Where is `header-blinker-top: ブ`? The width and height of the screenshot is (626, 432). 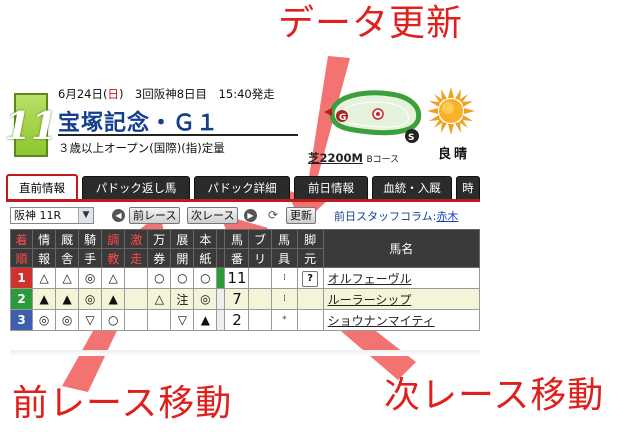
header-blinker-top: ブ is located at coordinates (260, 239).